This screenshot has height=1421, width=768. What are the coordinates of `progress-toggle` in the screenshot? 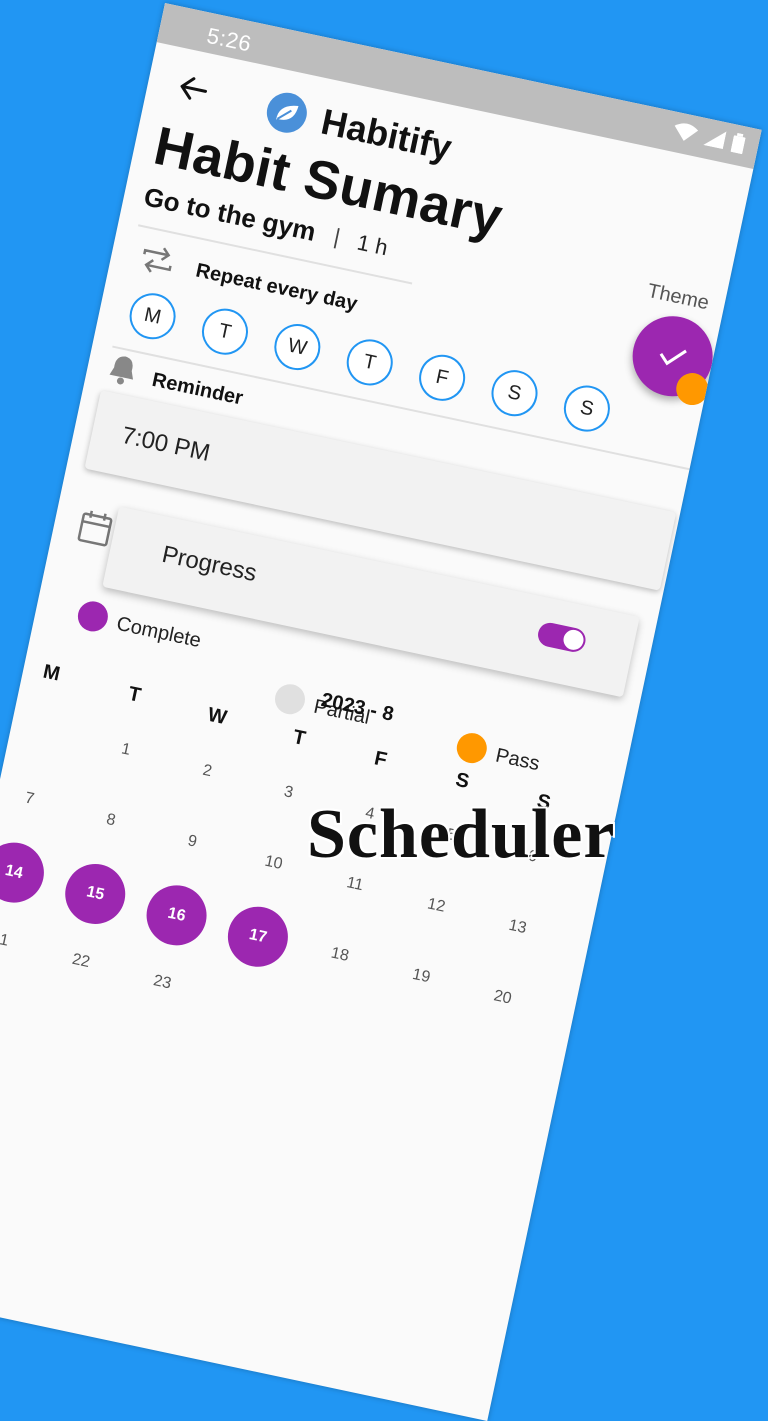 It's located at (561, 637).